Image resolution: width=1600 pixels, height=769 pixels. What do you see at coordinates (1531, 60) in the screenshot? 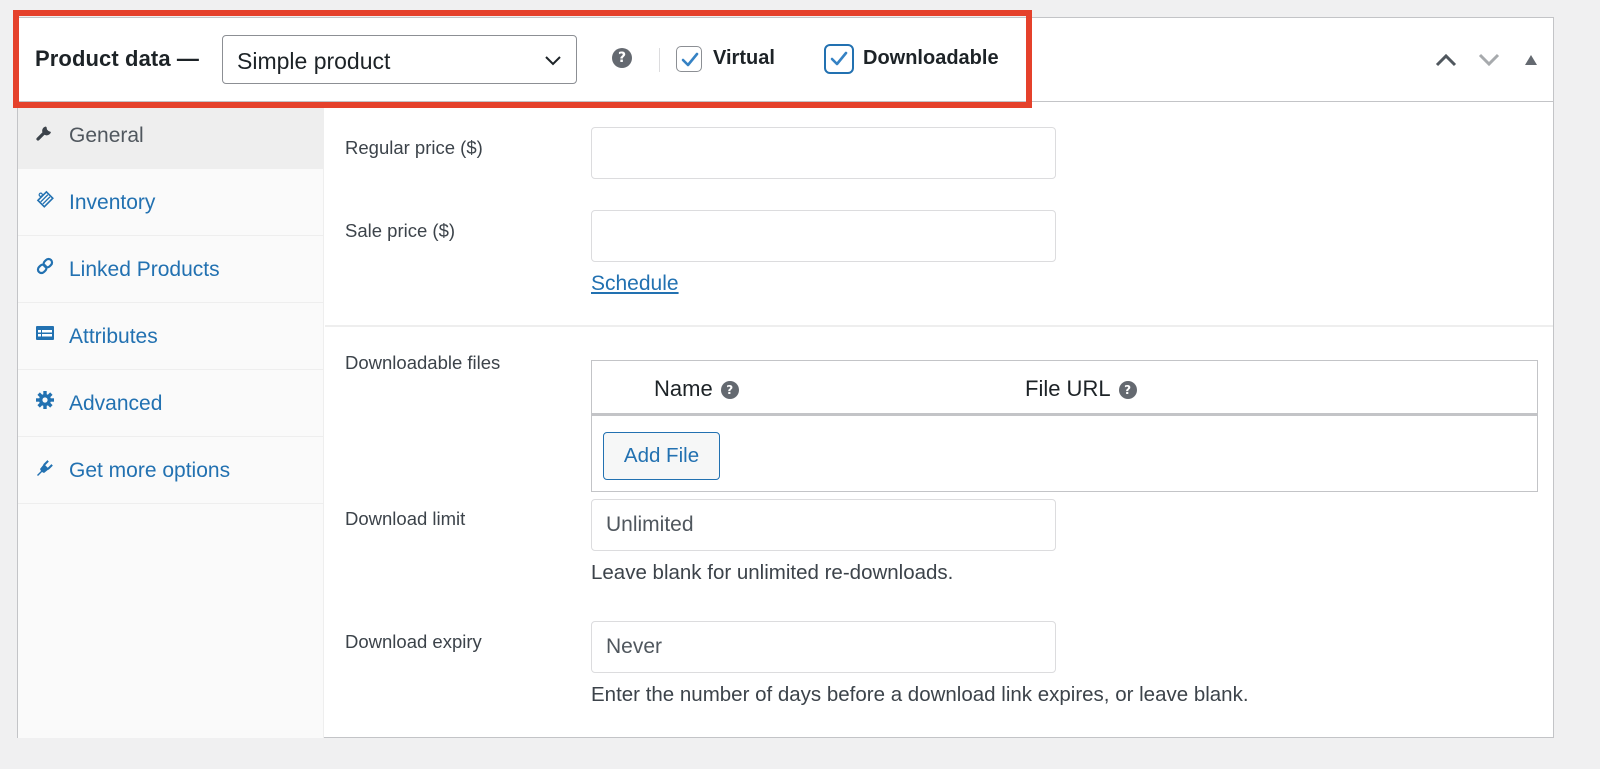
I see `triangle-up-icon` at bounding box center [1531, 60].